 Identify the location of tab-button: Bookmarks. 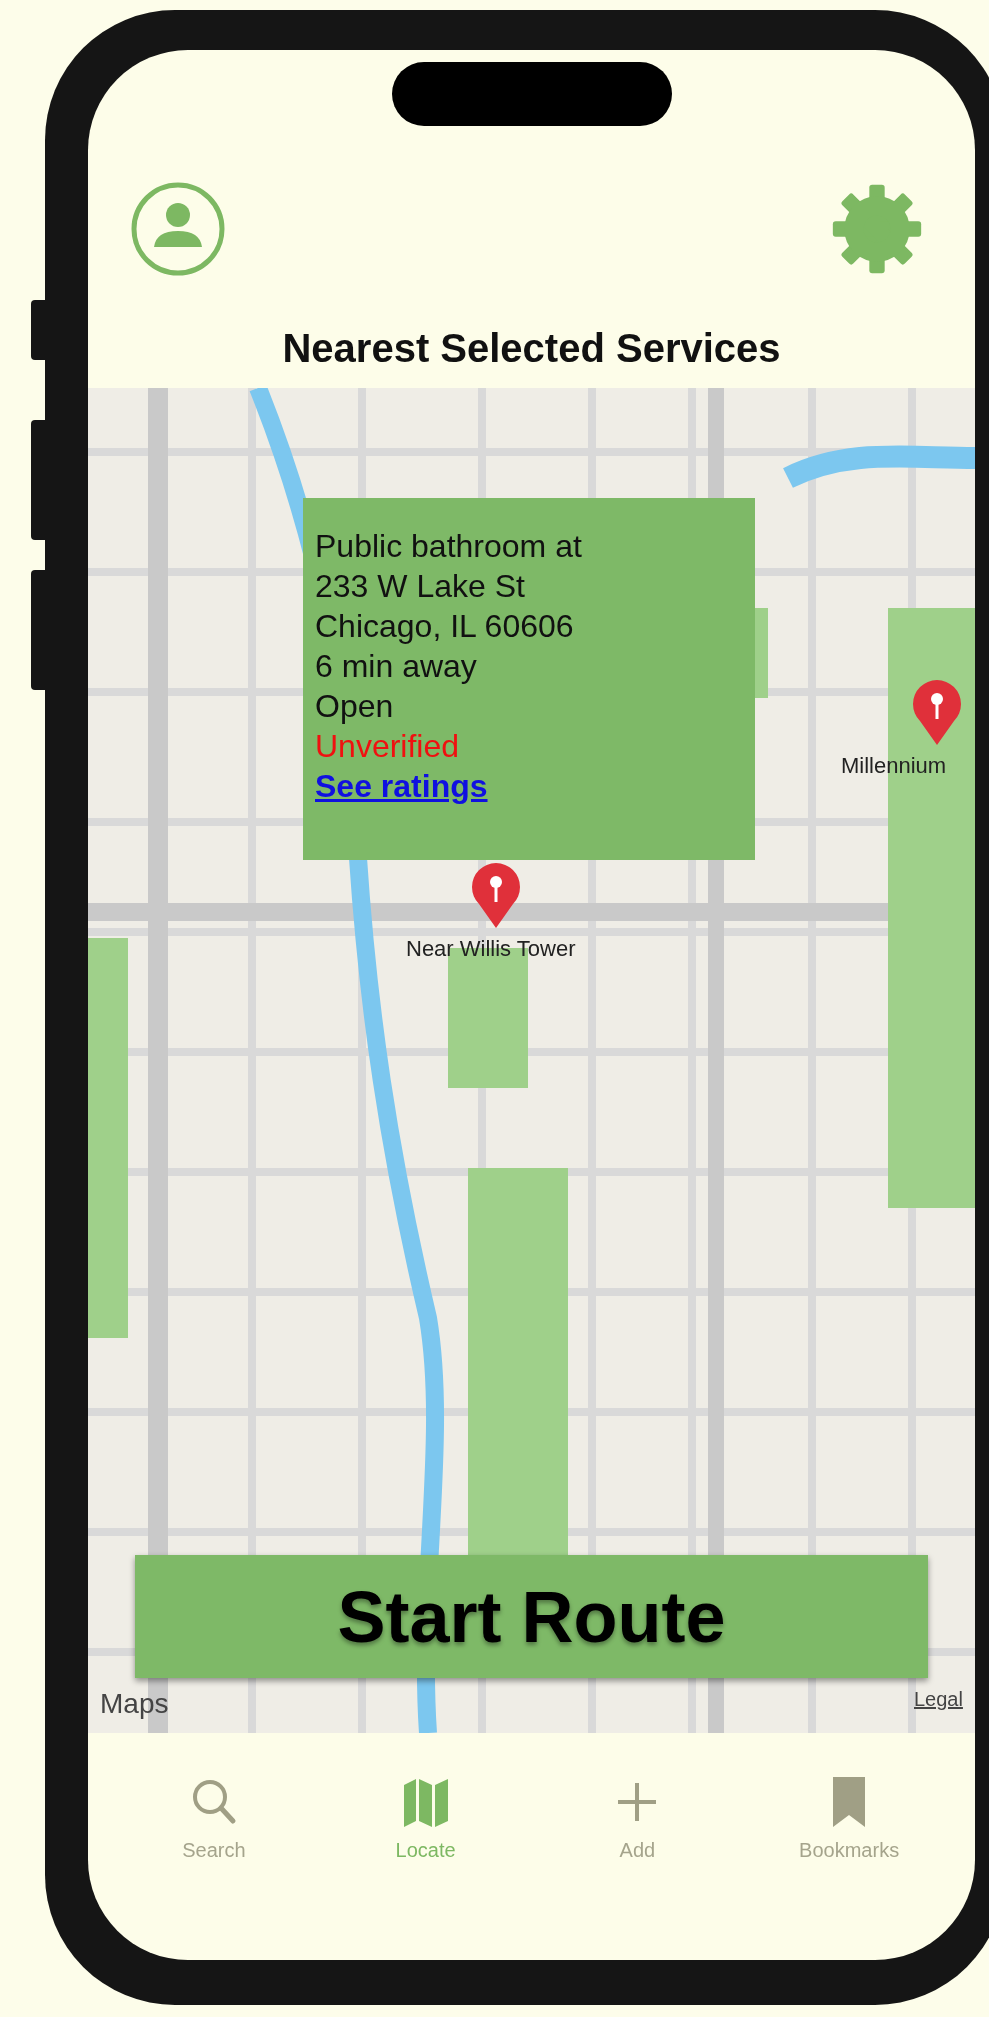
(849, 1817).